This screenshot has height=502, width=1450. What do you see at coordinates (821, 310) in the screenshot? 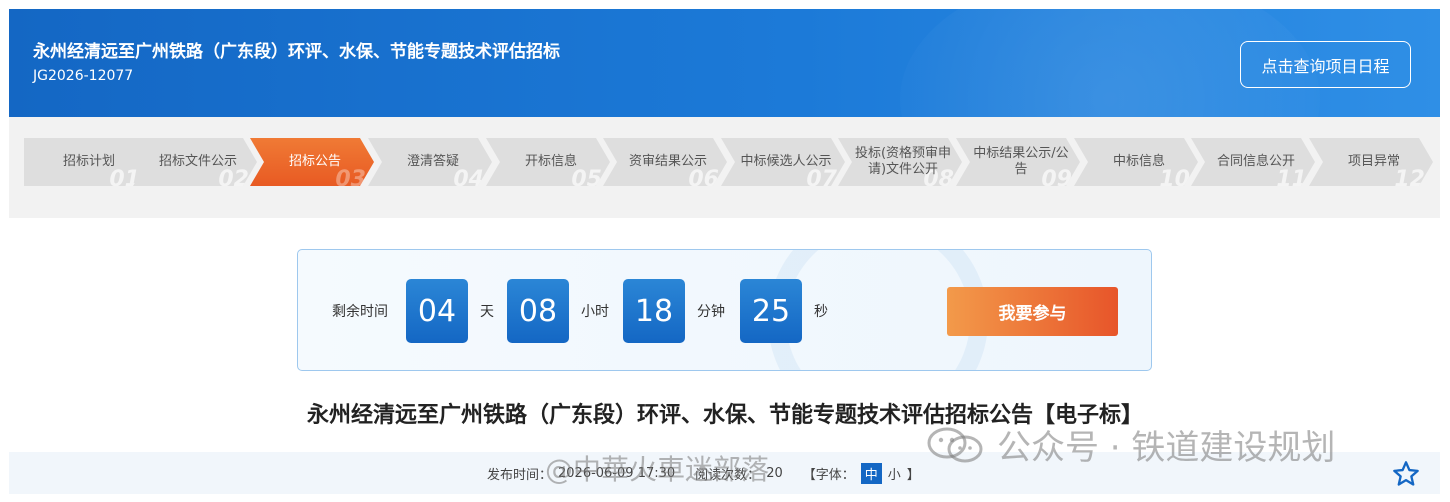
I see `seconds-unit: 秒` at bounding box center [821, 310].